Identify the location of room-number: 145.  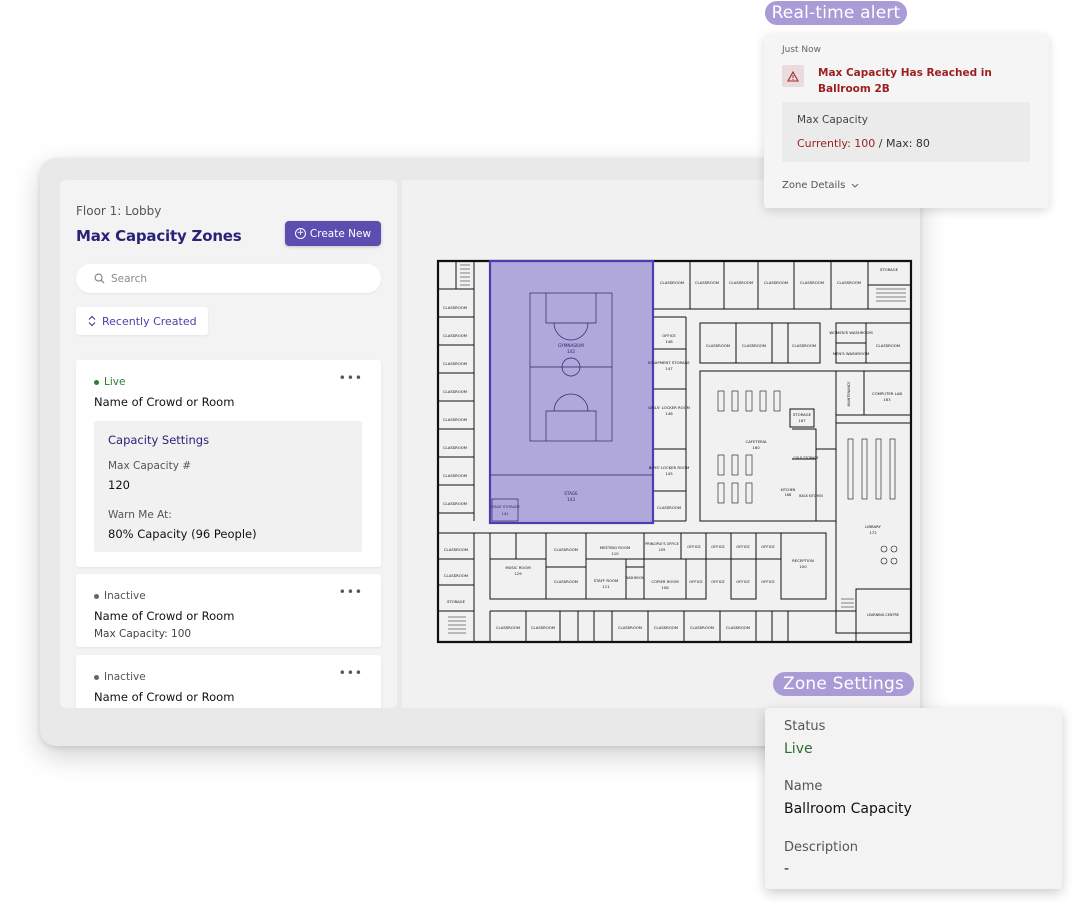
(669, 473).